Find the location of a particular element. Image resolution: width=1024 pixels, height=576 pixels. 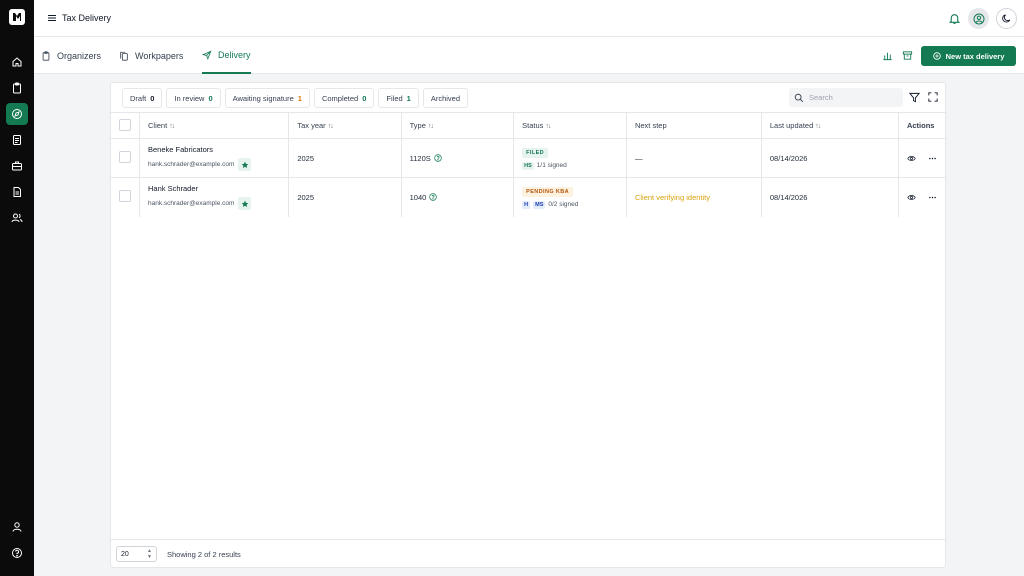

filter-label: Awaiting signature is located at coordinates (263, 98).